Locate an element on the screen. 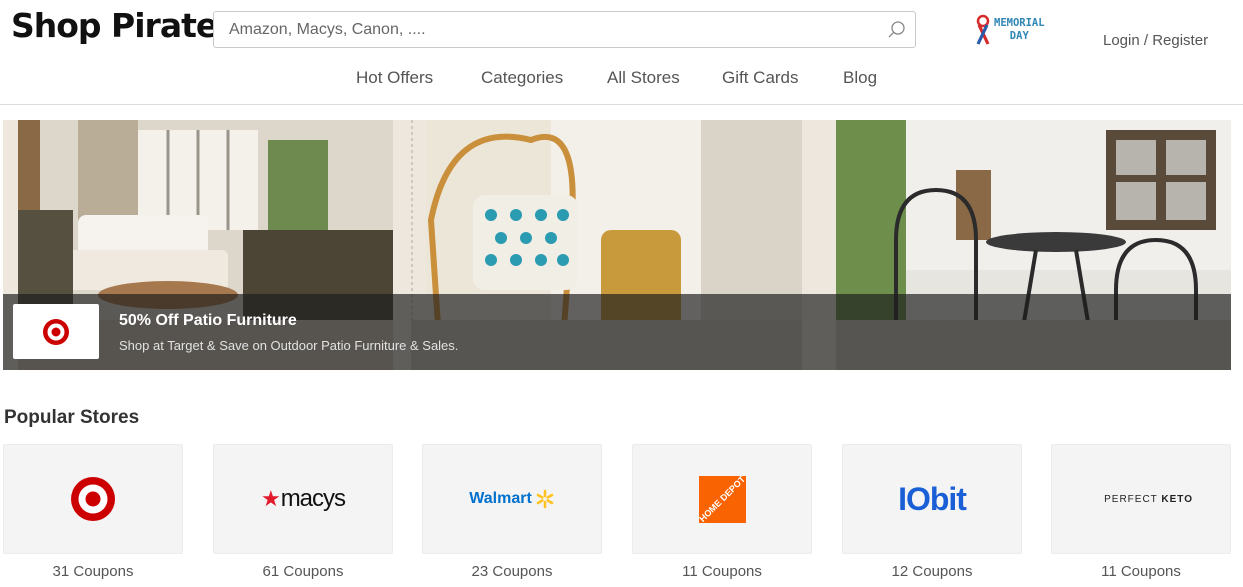 The width and height of the screenshot is (1243, 587). store-card-target is located at coordinates (93, 499).